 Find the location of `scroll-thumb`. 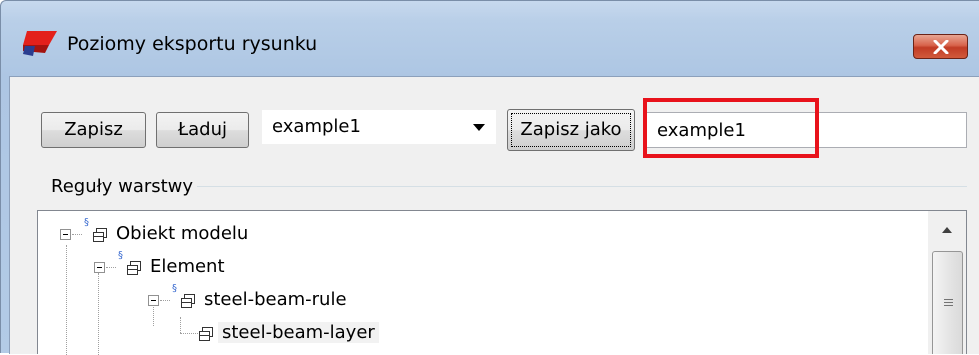

scroll-thumb is located at coordinates (947, 302).